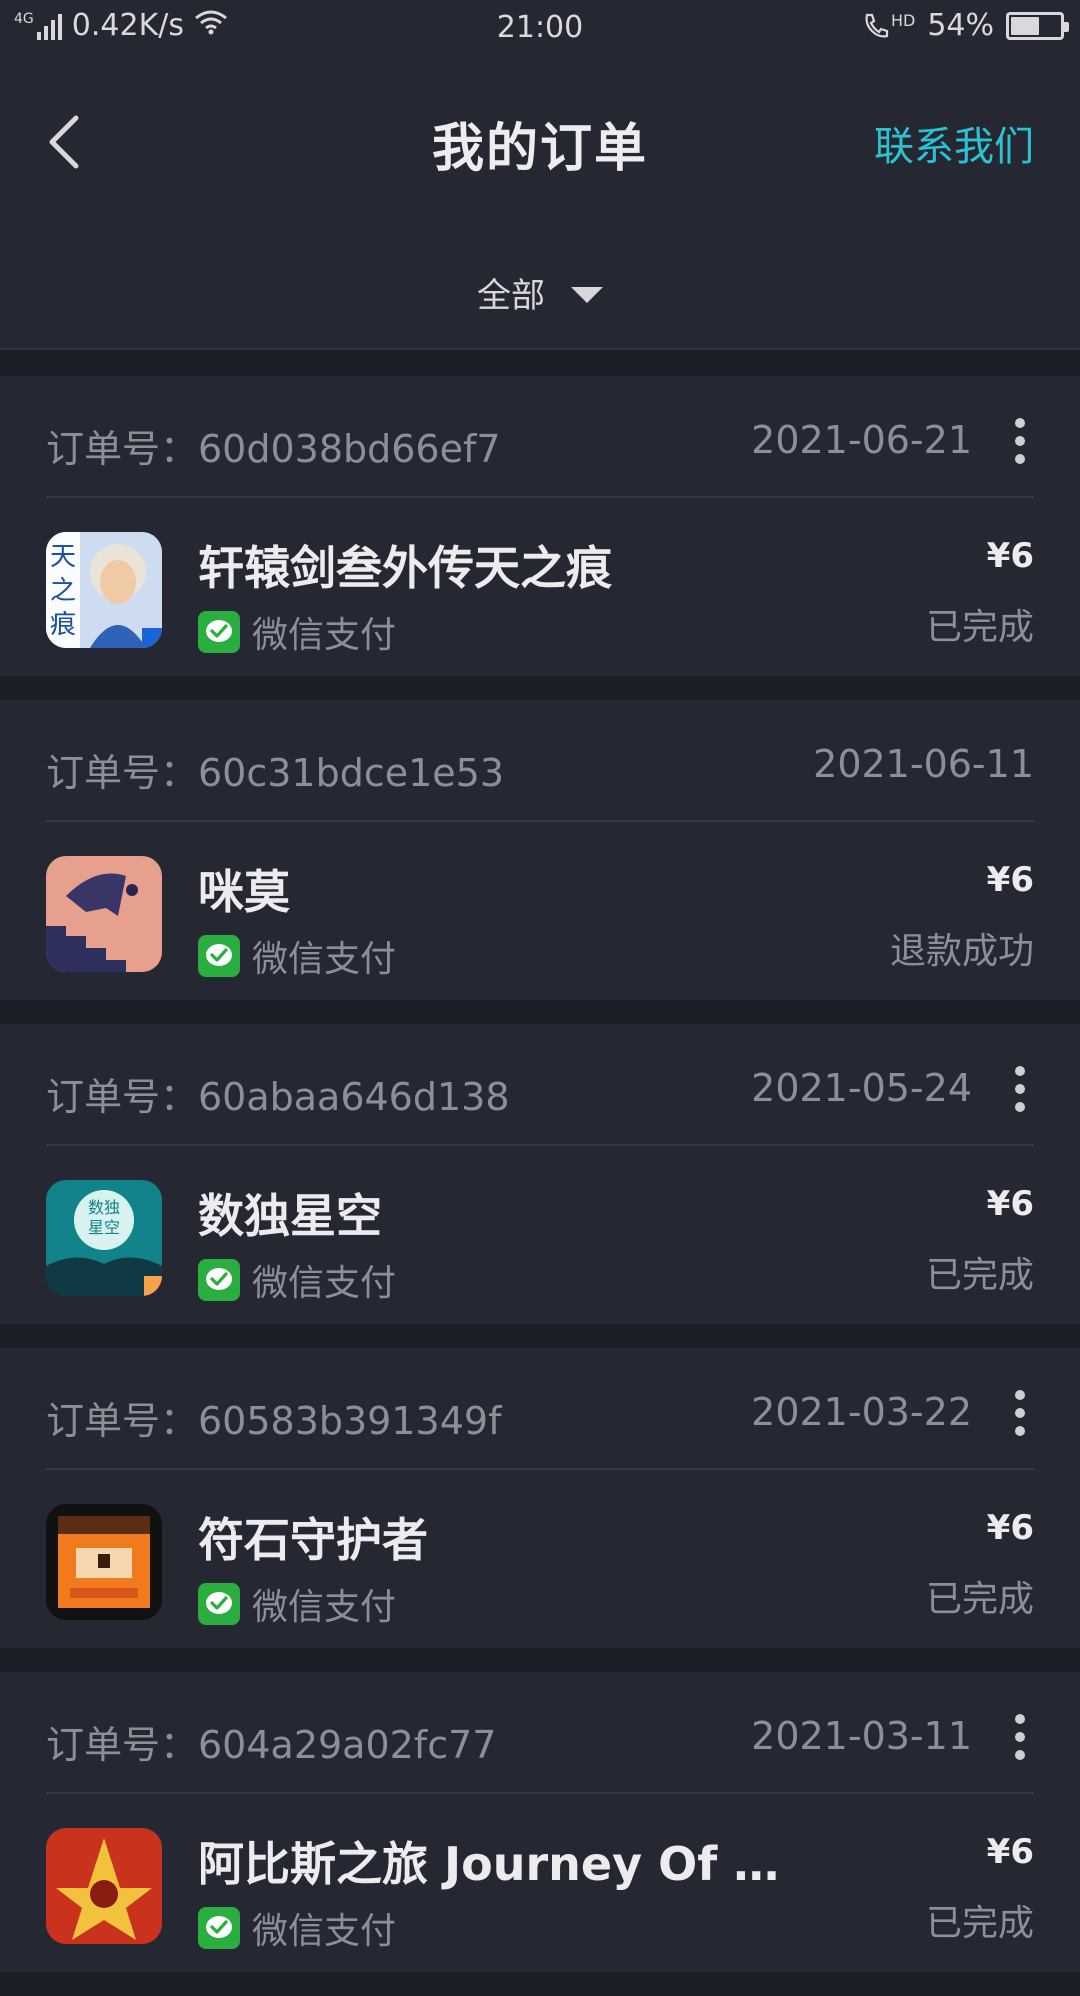 The image size is (1080, 1996). What do you see at coordinates (63, 591) in the screenshot?
I see `xuanyuan-icon-text: 天之痕` at bounding box center [63, 591].